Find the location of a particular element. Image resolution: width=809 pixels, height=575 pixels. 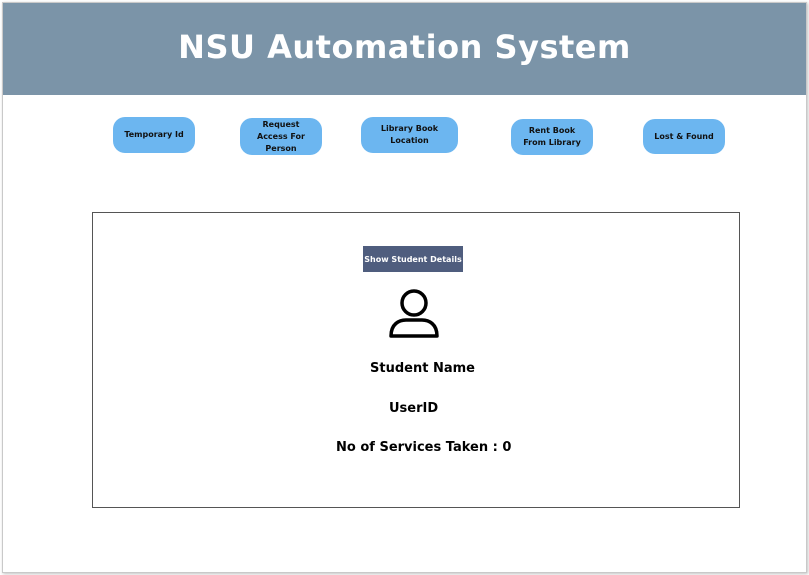

services-taken-count: No of Services Taken : 0 is located at coordinates (424, 447).